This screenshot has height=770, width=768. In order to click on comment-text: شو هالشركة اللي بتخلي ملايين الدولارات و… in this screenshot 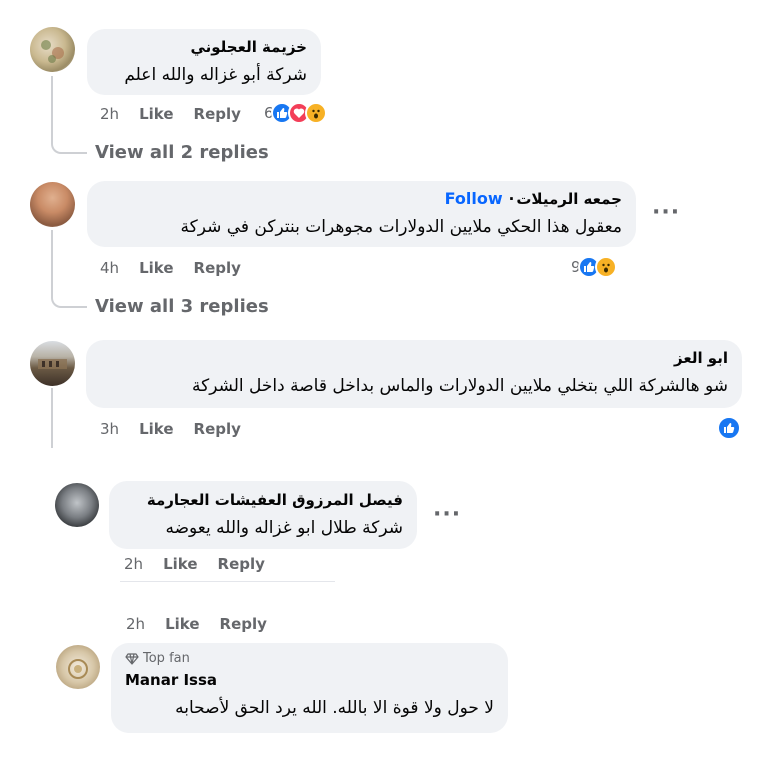, I will do `click(459, 386)`.